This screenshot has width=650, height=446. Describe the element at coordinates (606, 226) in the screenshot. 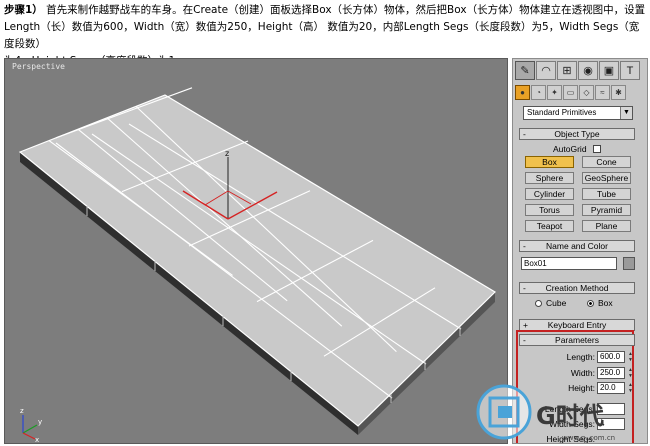

I see `plane-button: Plane` at that location.